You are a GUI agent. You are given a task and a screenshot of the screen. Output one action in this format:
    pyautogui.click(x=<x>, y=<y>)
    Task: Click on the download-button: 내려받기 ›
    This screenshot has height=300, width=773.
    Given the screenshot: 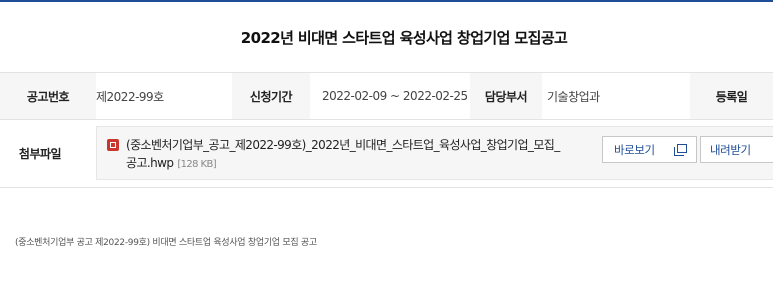 What is the action you would take?
    pyautogui.click(x=736, y=149)
    